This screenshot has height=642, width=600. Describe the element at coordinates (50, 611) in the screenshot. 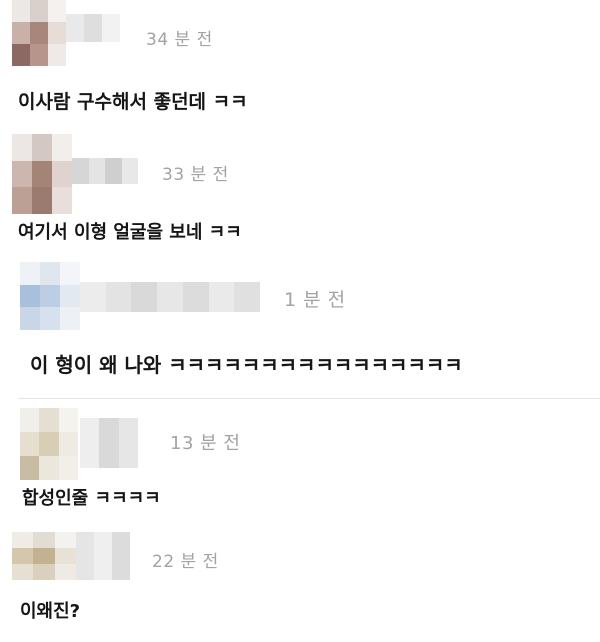

I see `comment-text: 이왜진?` at that location.